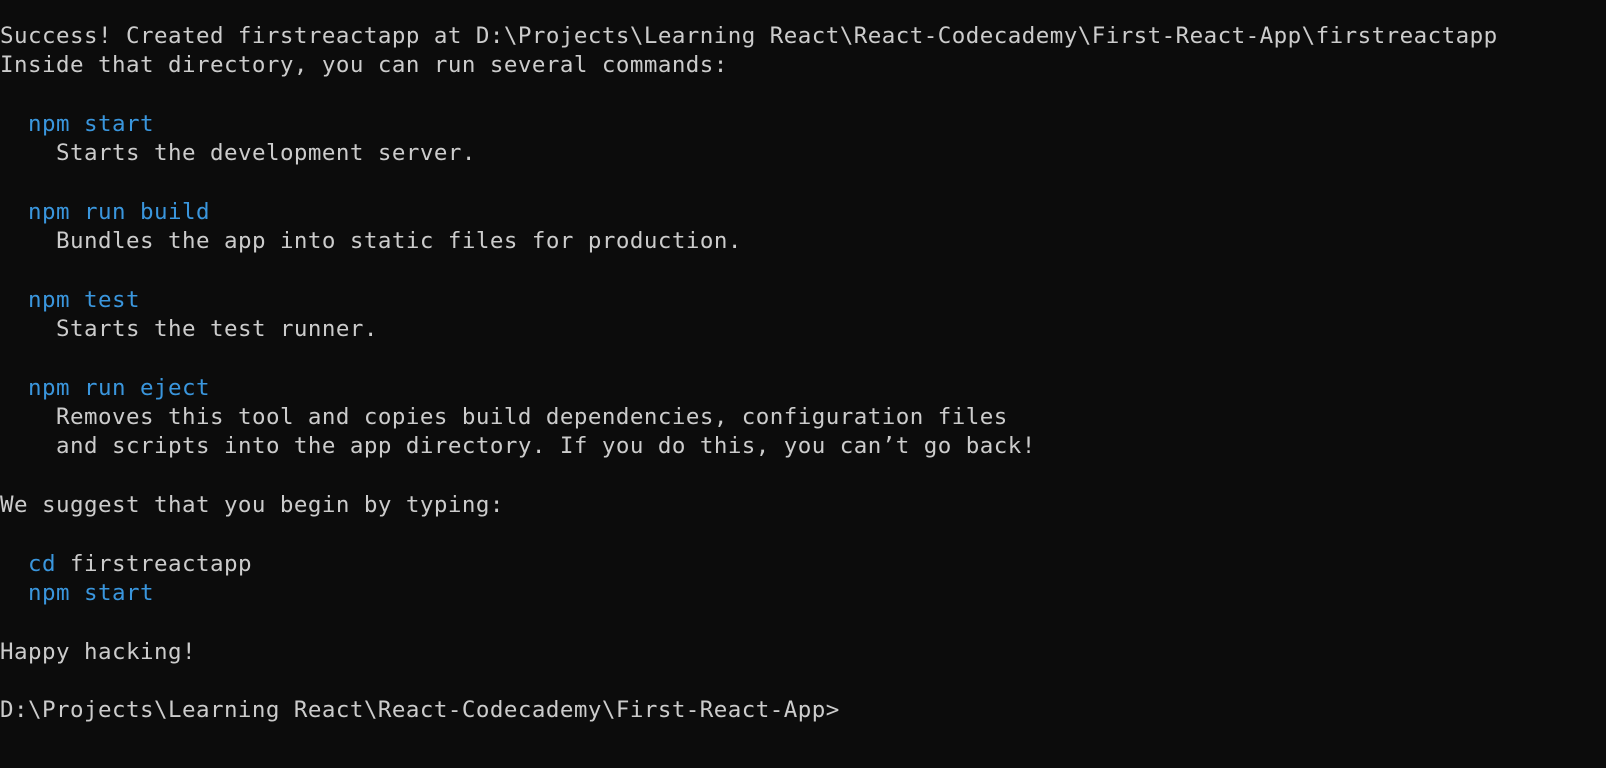  Describe the element at coordinates (42, 564) in the screenshot. I see `cd-keyword: cd` at that location.